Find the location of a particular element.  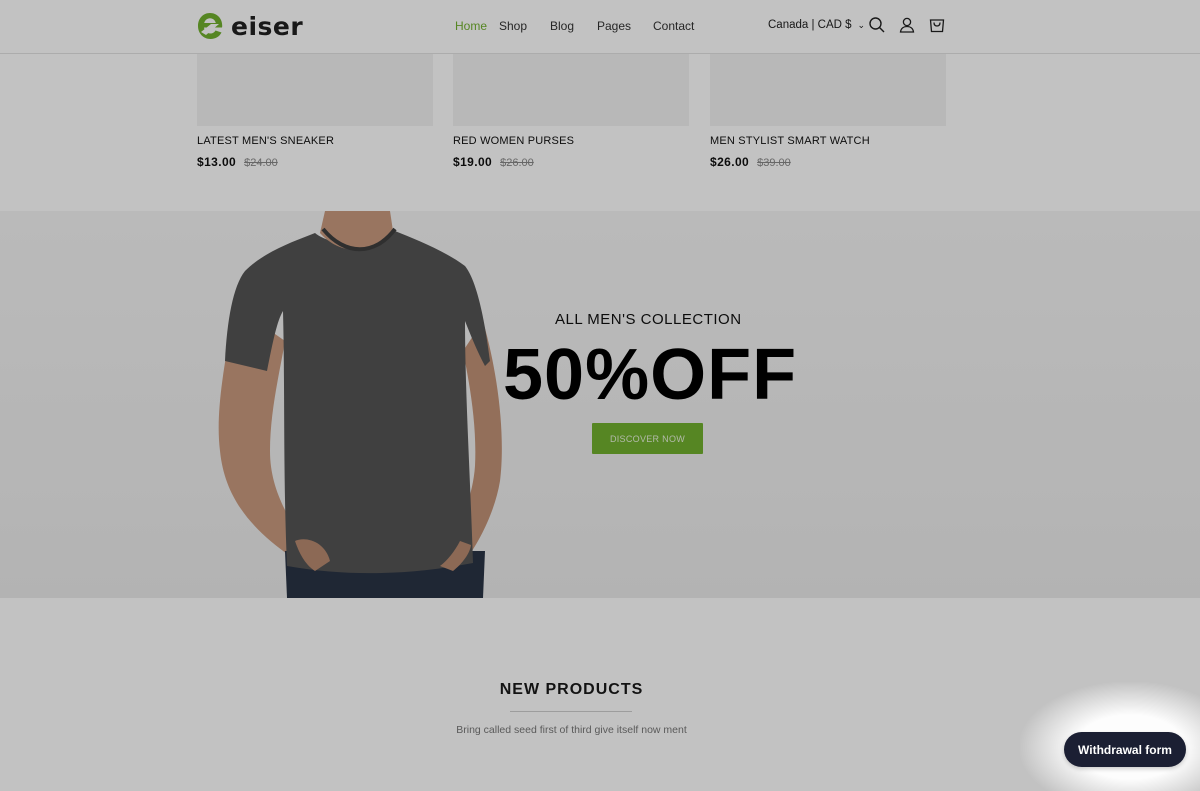

product-compare-price: $39.00 is located at coordinates (774, 163).